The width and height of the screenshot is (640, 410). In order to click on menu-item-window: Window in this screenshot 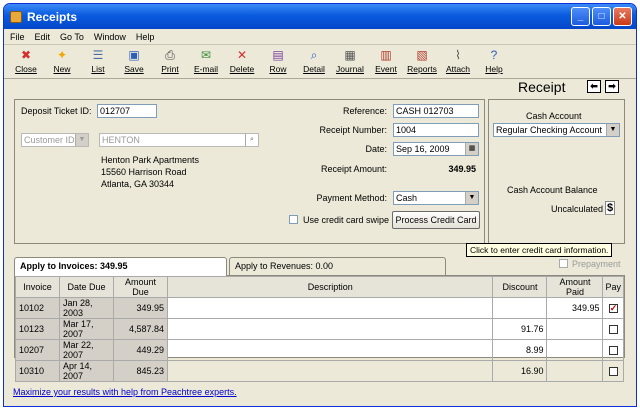, I will do `click(110, 37)`.